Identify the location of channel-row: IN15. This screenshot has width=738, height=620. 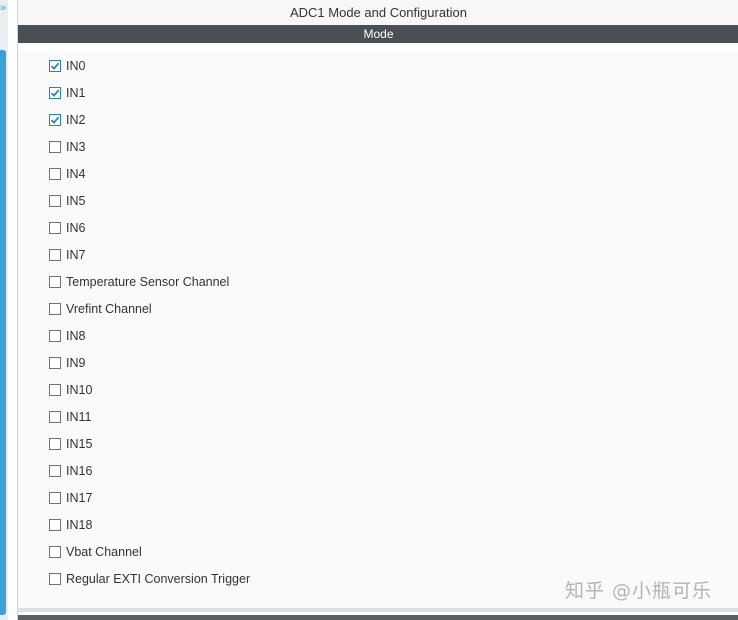
(70, 444).